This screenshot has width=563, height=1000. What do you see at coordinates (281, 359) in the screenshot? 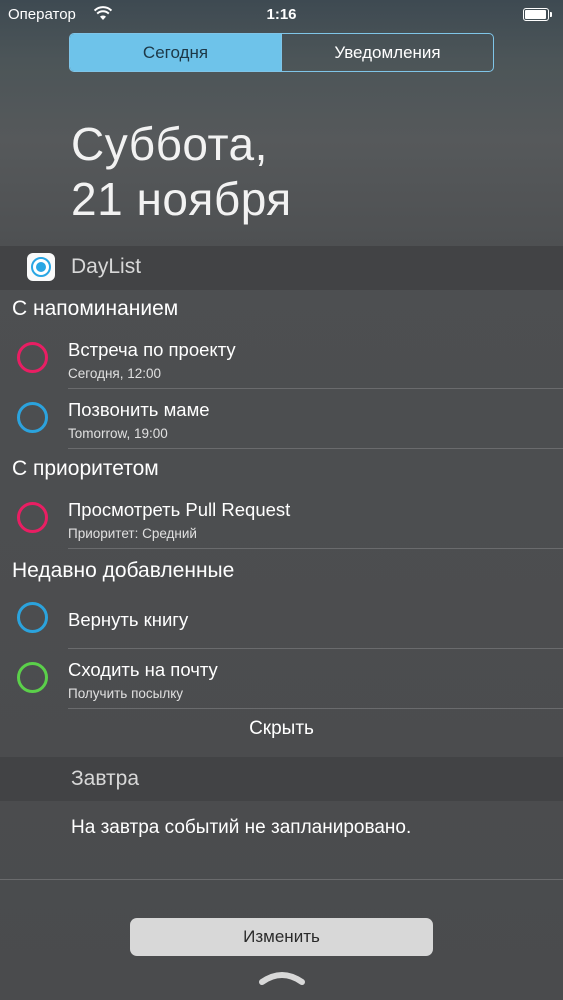
I see `list-item: Встреча по проекту Сегодня, 12:00` at bounding box center [281, 359].